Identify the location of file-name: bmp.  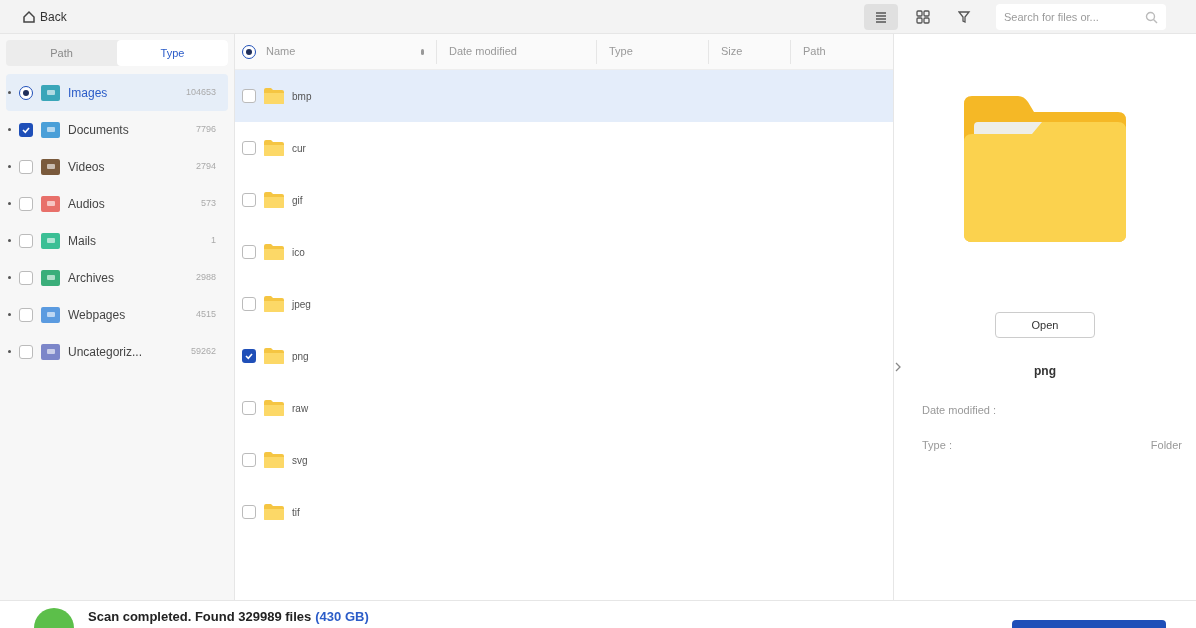
(302, 96).